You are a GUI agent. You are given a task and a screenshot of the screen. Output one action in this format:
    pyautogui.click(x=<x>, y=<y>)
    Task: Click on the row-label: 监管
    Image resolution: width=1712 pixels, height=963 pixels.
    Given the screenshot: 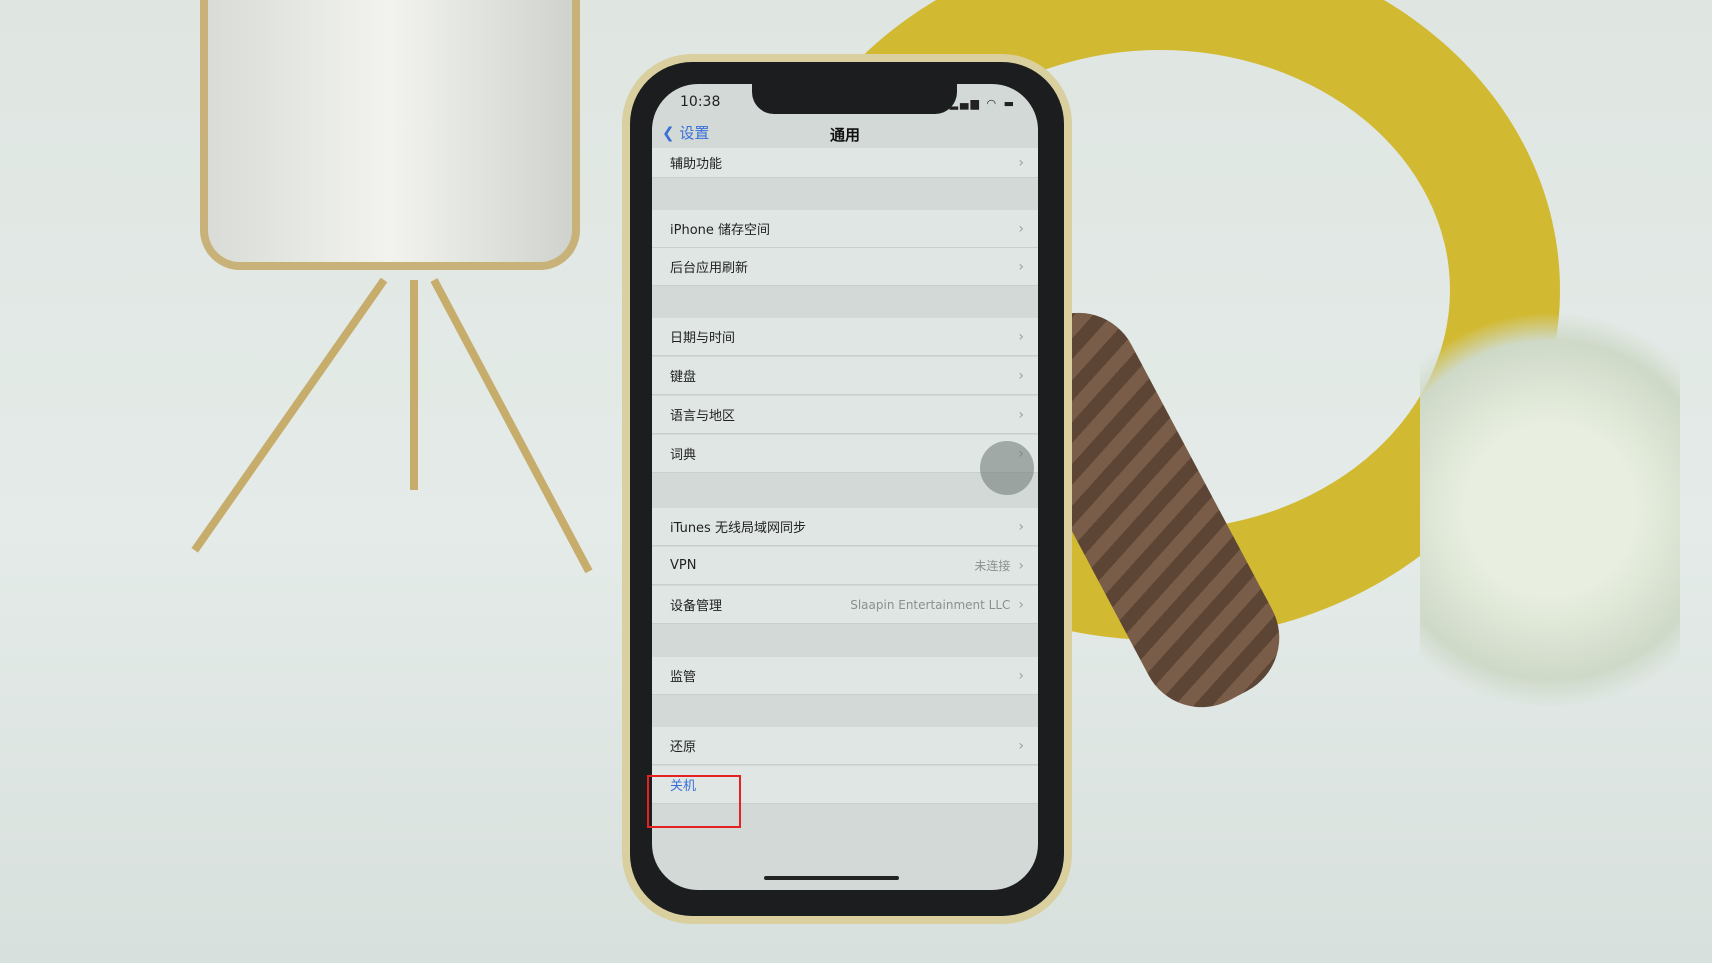 What is the action you would take?
    pyautogui.click(x=683, y=677)
    